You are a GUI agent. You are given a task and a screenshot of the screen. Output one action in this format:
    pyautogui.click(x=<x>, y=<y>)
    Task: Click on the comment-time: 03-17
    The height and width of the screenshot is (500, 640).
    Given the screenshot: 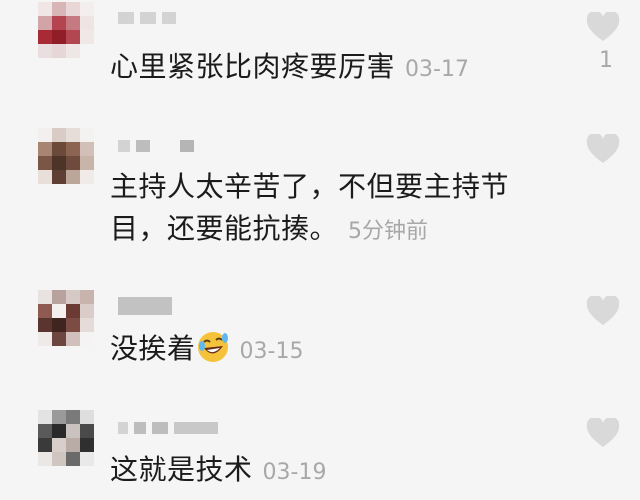 What is the action you would take?
    pyautogui.click(x=437, y=69)
    